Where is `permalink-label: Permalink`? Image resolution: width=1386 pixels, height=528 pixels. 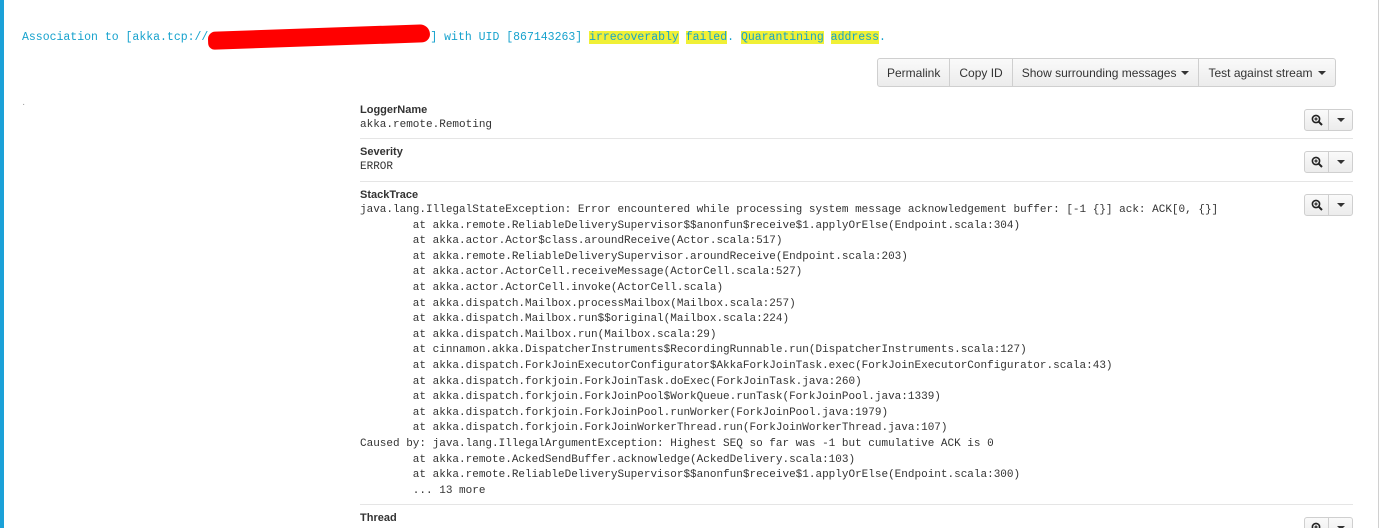 permalink-label: Permalink is located at coordinates (914, 72).